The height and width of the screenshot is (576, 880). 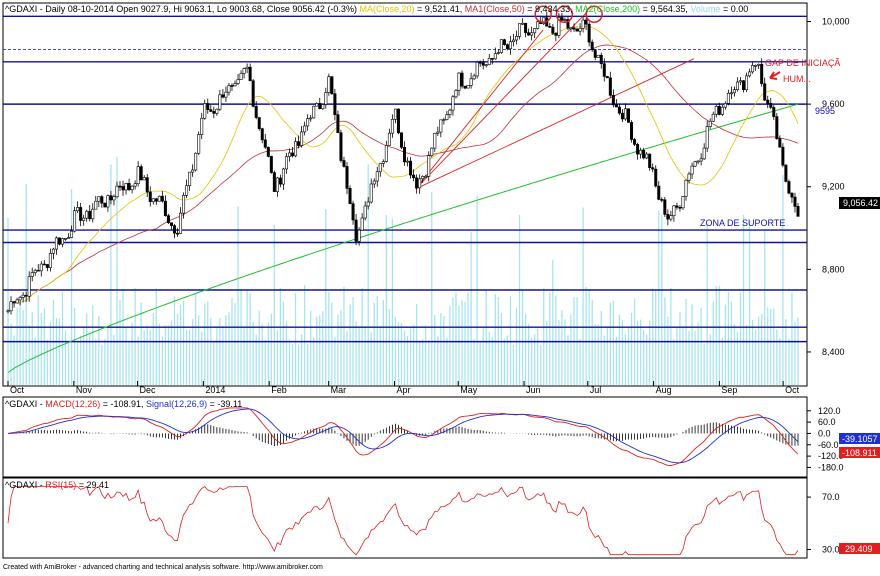 What do you see at coordinates (734, 9) in the screenshot?
I see `header-volume-value: = 0.00` at bounding box center [734, 9].